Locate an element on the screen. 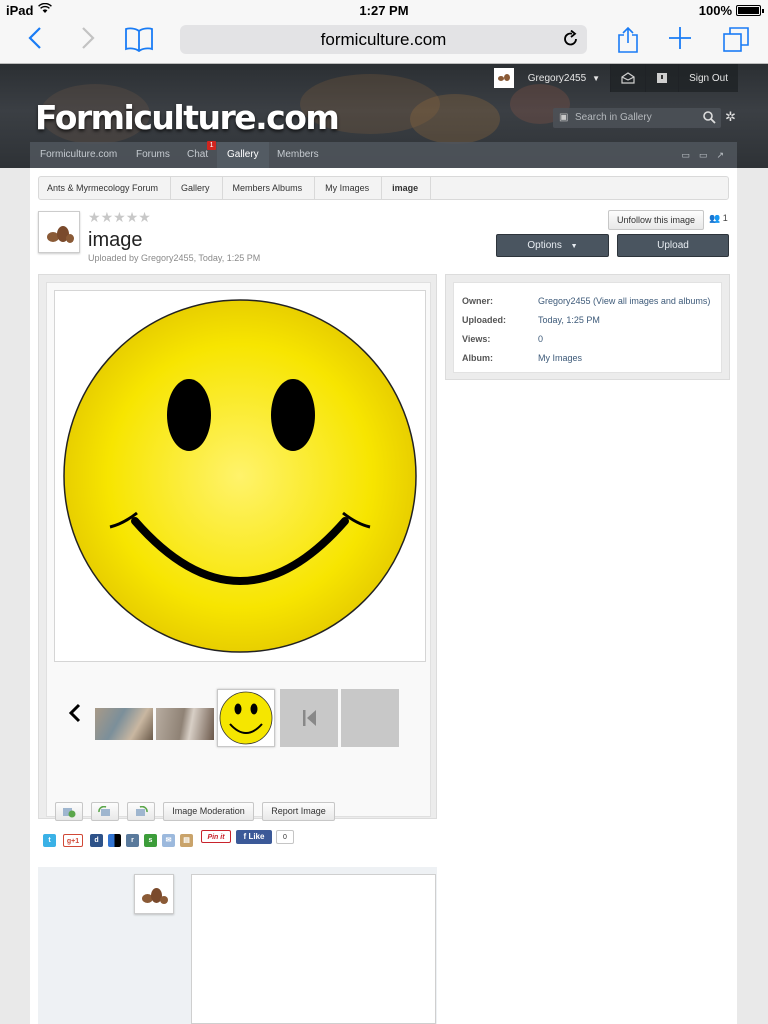 The width and height of the screenshot is (768, 1024). comment-area is located at coordinates (237, 945).